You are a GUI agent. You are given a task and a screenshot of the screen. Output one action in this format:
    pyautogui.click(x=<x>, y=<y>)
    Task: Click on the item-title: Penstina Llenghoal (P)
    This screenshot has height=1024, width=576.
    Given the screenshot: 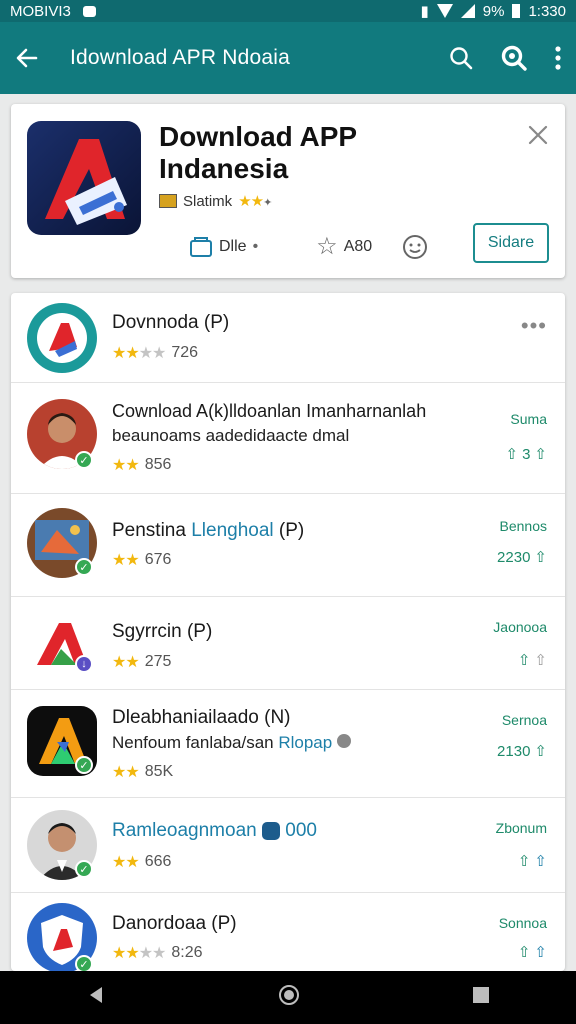 What is the action you would take?
    pyautogui.click(x=208, y=531)
    